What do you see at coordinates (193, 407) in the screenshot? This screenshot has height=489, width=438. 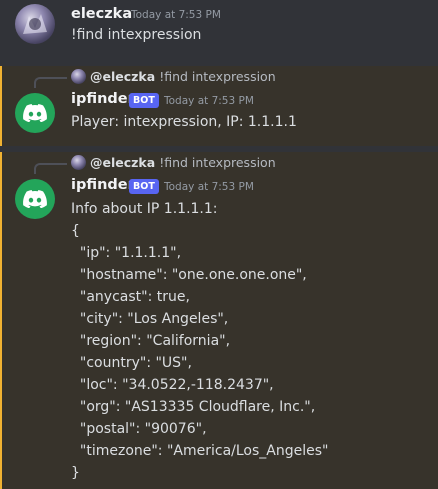 I see `content-line: "org": "AS13335 Cloudflare, Inc.",` at bounding box center [193, 407].